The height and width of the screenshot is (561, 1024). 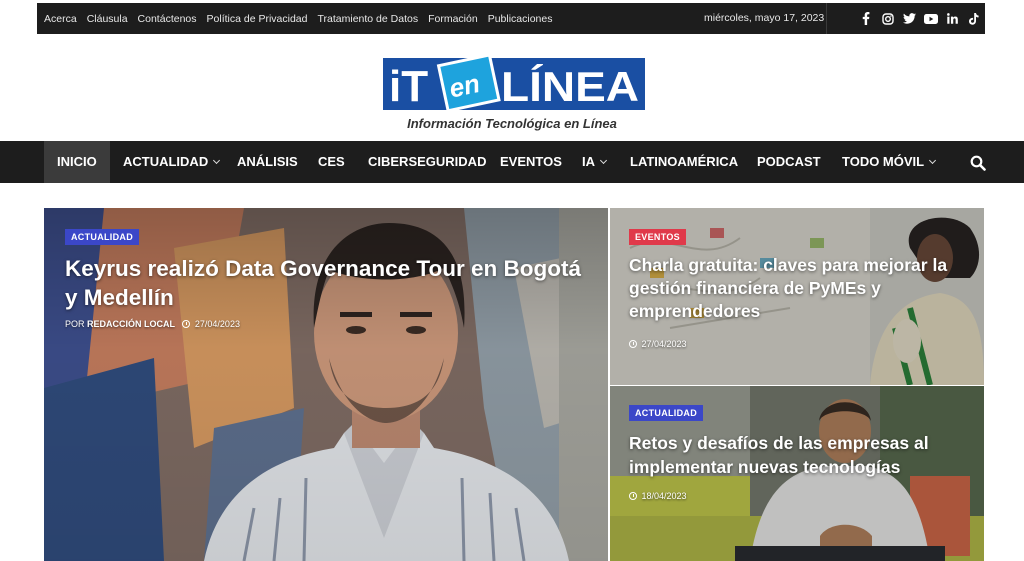 I want to click on youtube-icon, so click(x=931, y=18).